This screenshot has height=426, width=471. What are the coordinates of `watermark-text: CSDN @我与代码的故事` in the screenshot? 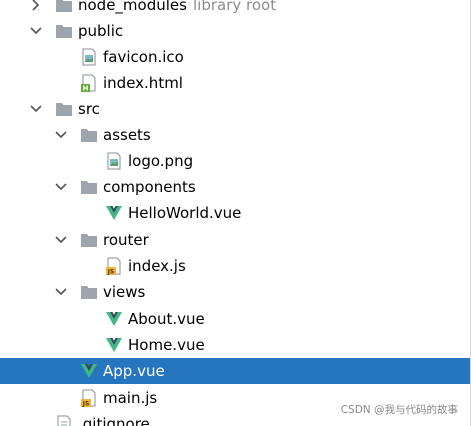 It's located at (399, 410).